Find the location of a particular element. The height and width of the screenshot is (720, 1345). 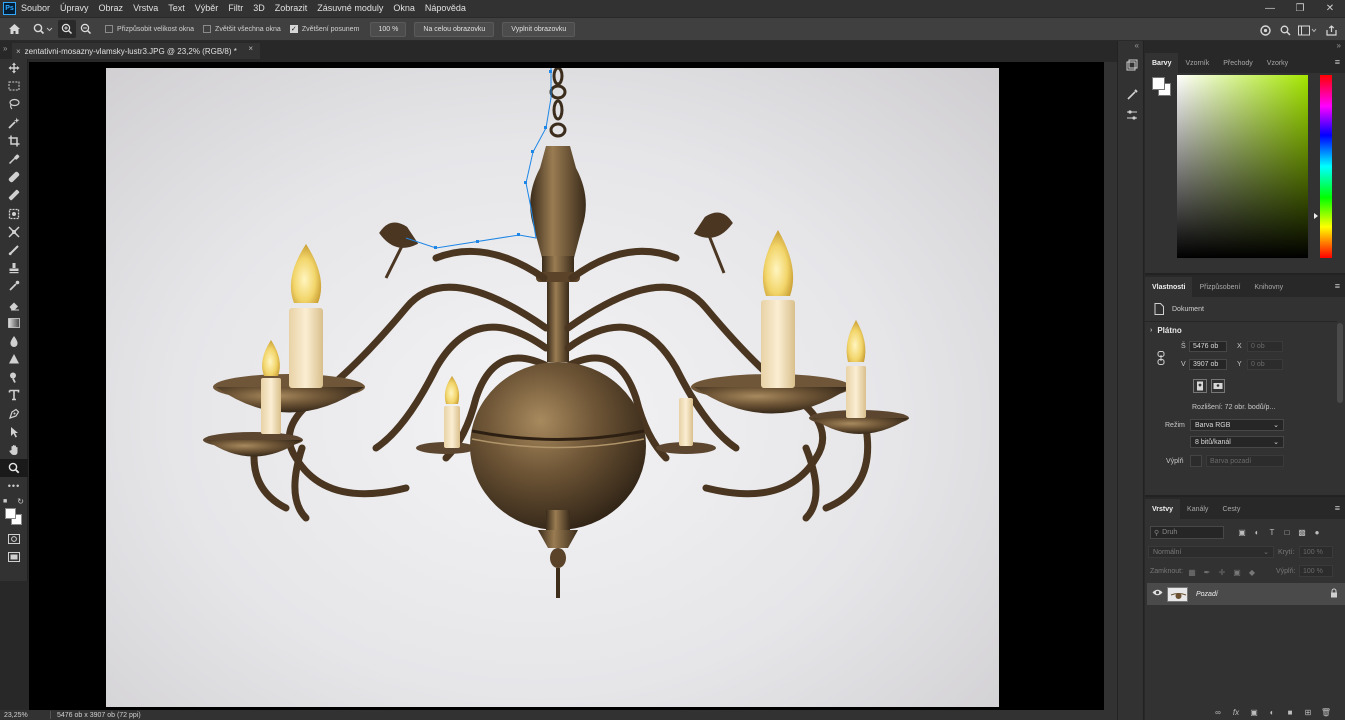

fill-screen-button: Vyplnit obrazovku is located at coordinates (539, 29).